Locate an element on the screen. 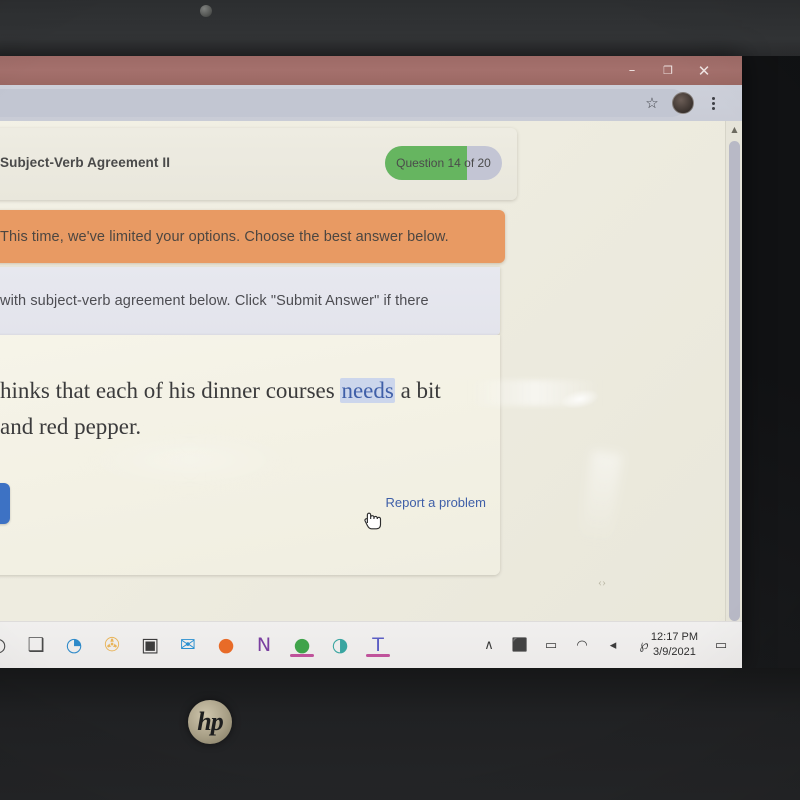 Image resolution: width=800 pixels, height=800 pixels. page-title: Subject-Verb Agreement II is located at coordinates (85, 162).